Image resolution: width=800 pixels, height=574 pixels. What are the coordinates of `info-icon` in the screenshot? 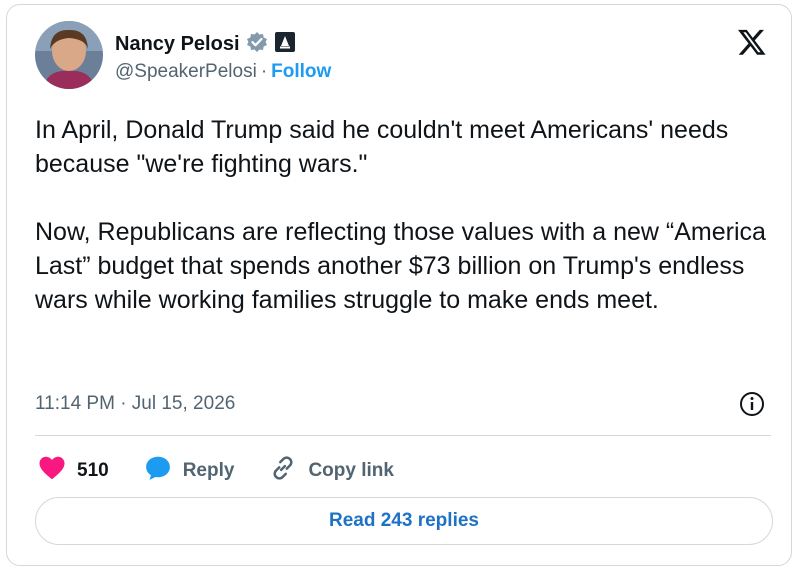 It's located at (752, 404).